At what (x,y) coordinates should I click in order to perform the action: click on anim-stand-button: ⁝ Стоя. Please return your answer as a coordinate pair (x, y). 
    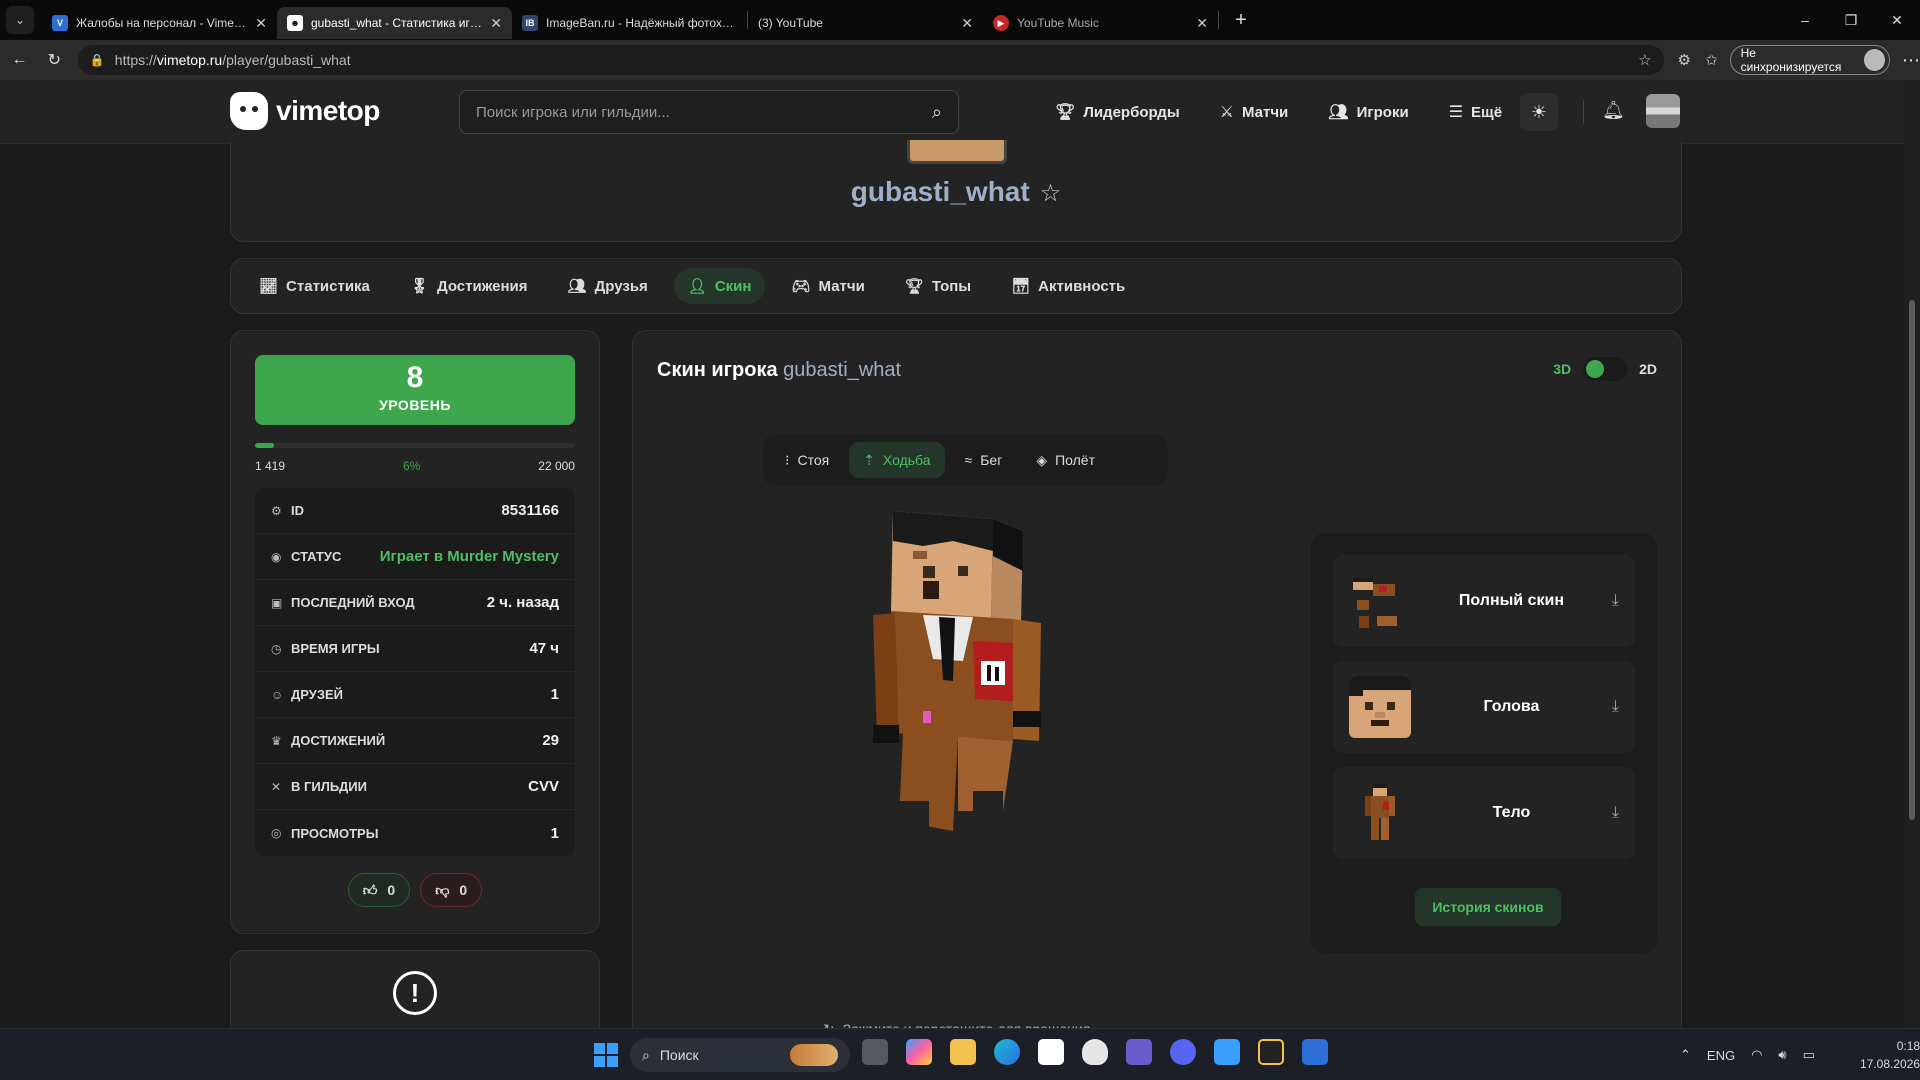
    Looking at the image, I should click on (807, 460).